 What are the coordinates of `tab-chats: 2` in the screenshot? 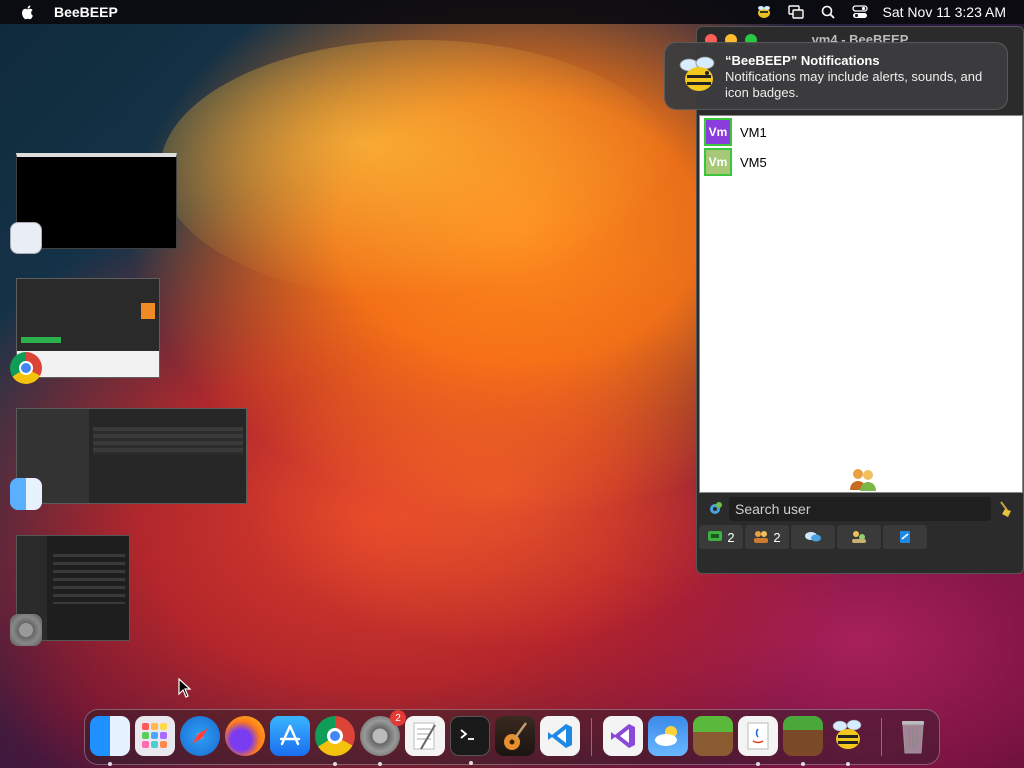 It's located at (721, 537).